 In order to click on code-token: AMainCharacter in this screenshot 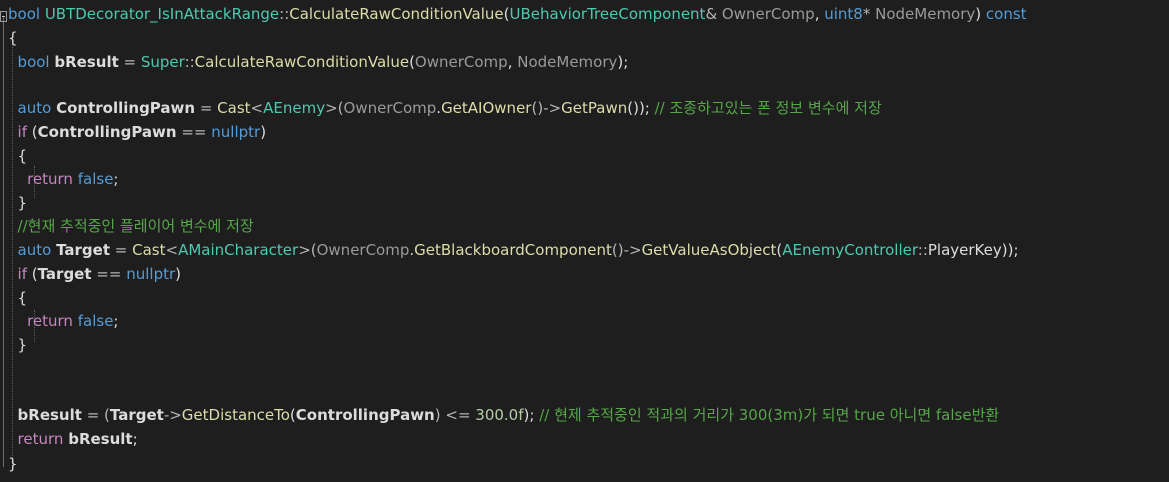, I will do `click(238, 250)`.